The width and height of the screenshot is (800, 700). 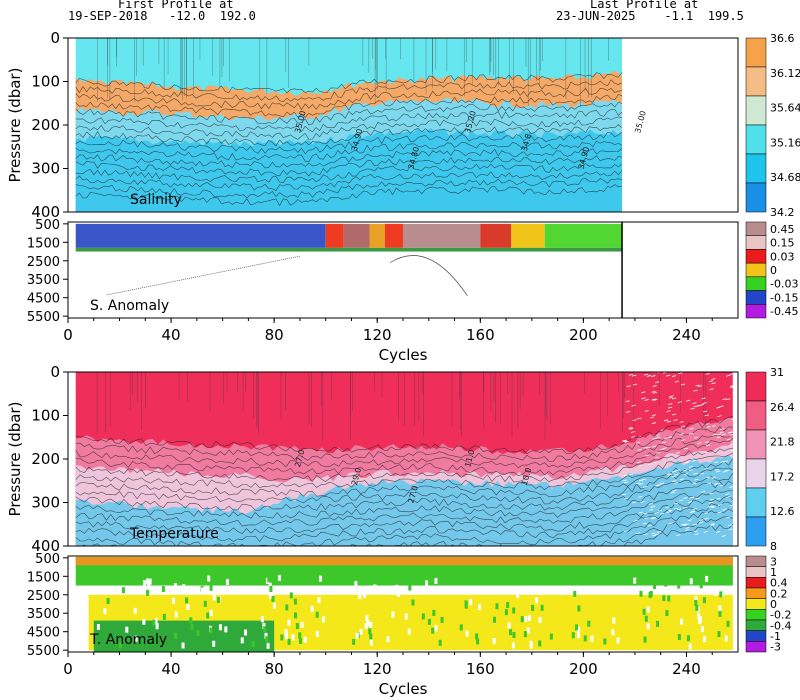 I want to click on x-axis-label: Cycles, so click(x=403, y=689).